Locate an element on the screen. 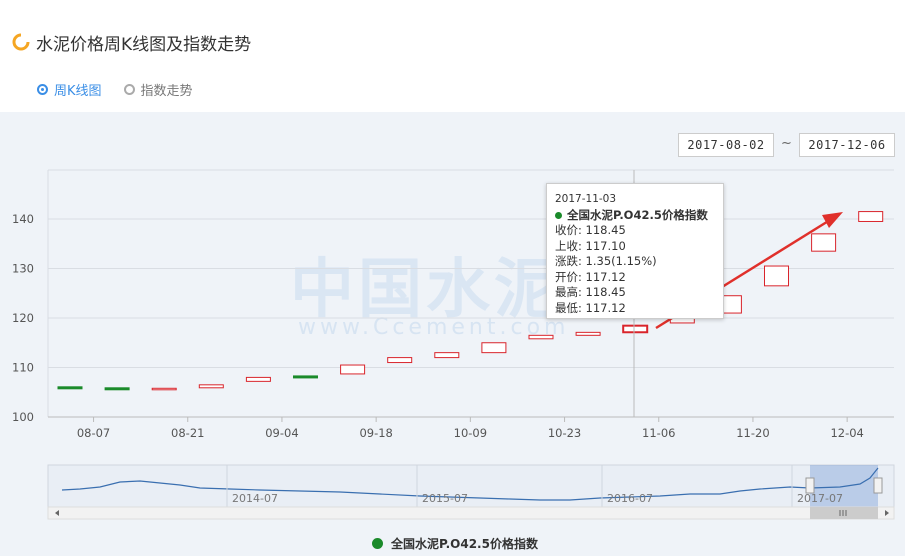  scrollbar-track is located at coordinates (471, 513).